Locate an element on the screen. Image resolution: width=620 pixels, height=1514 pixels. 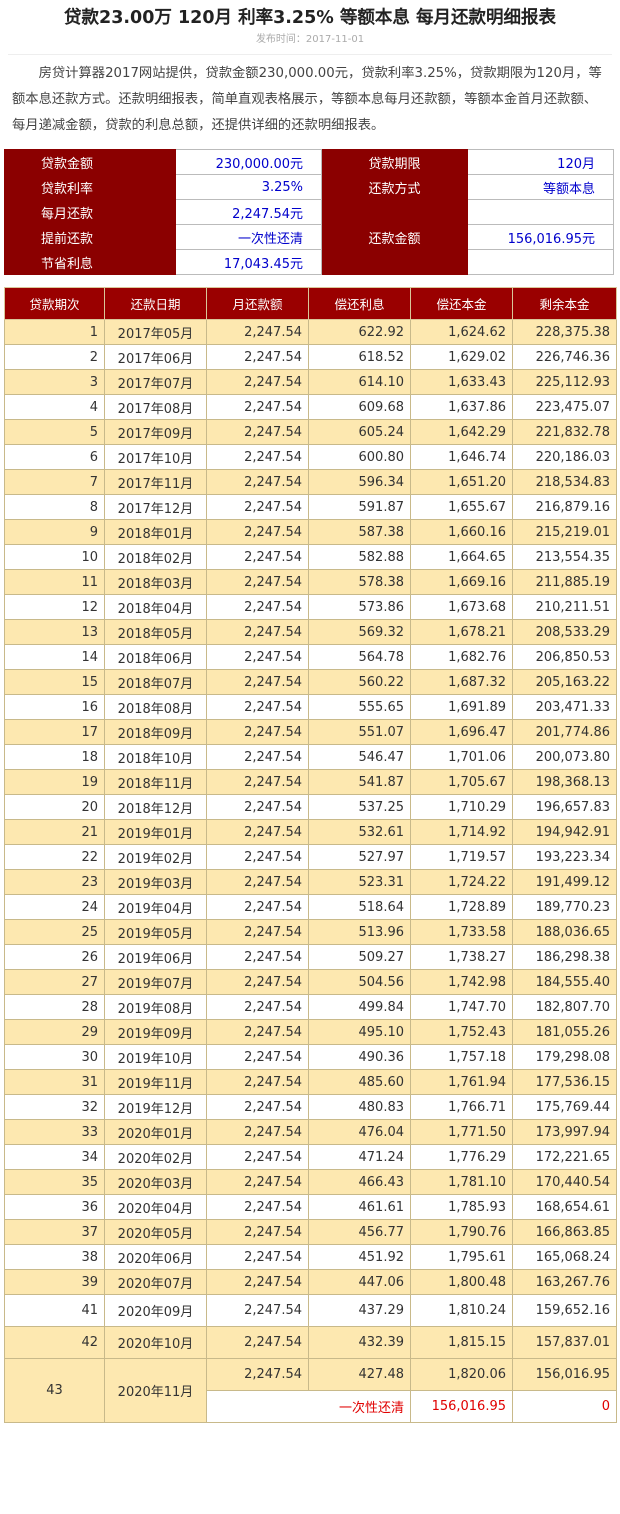
cell-interest: 432.39 is located at coordinates (359, 1342).